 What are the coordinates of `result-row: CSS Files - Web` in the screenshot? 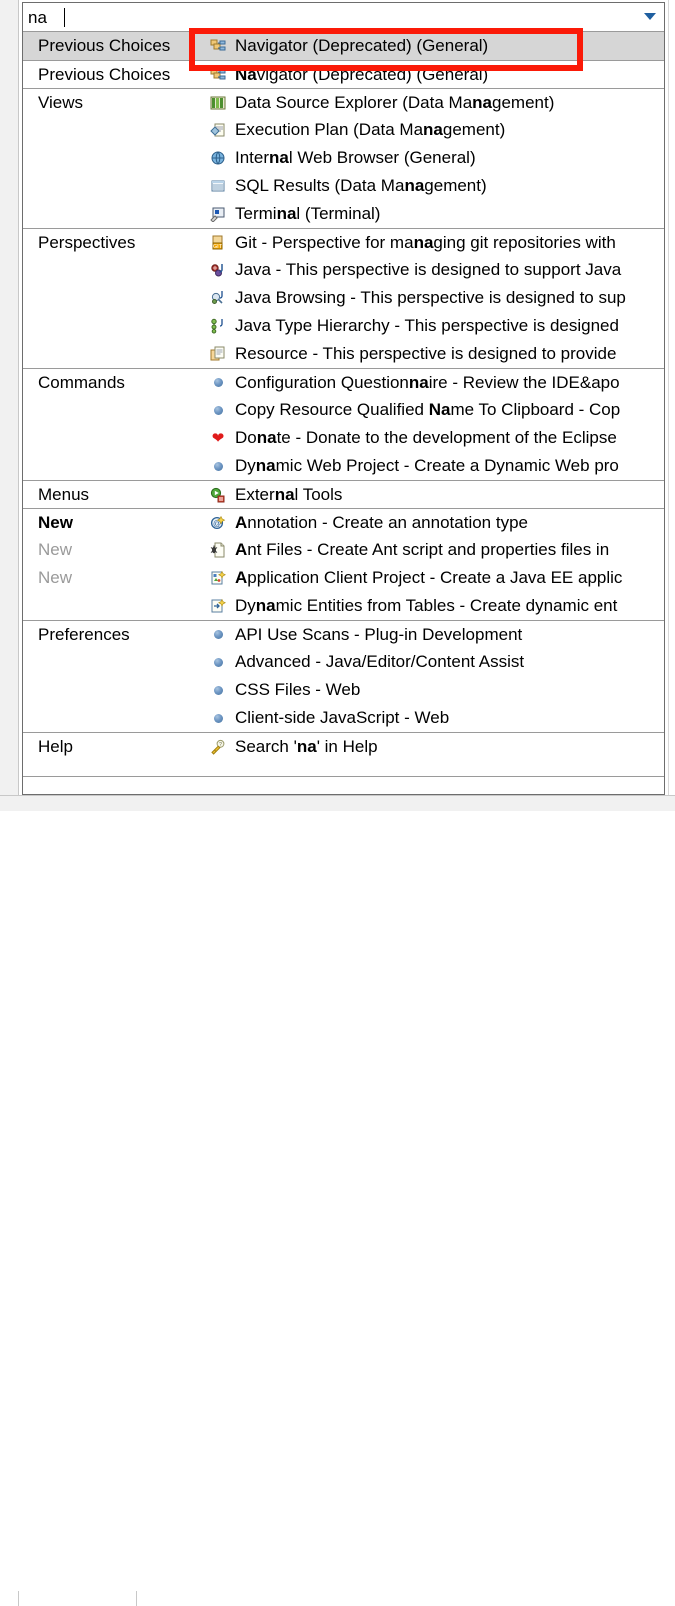 It's located at (343, 690).